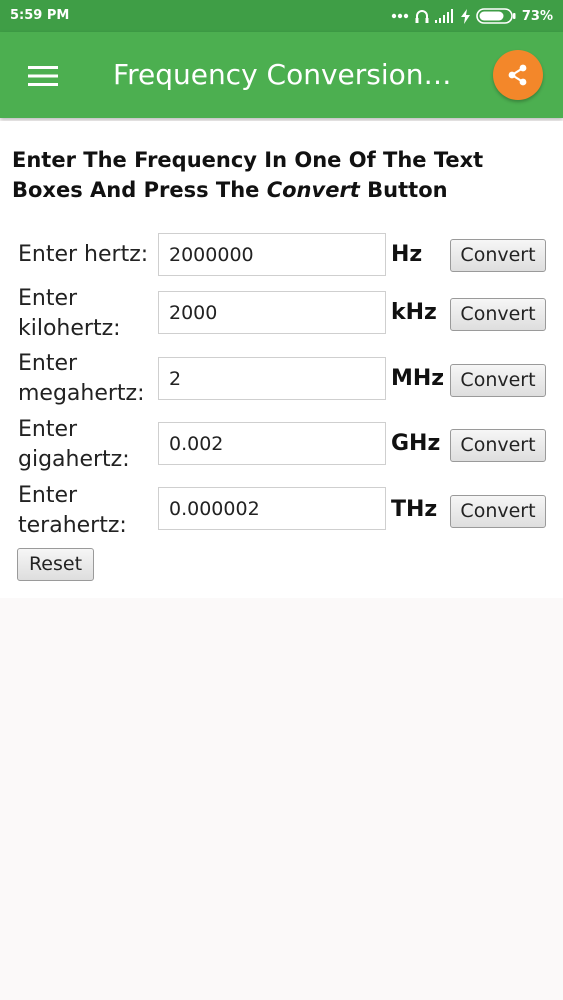  What do you see at coordinates (400, 16) in the screenshot?
I see `more-dots-icon` at bounding box center [400, 16].